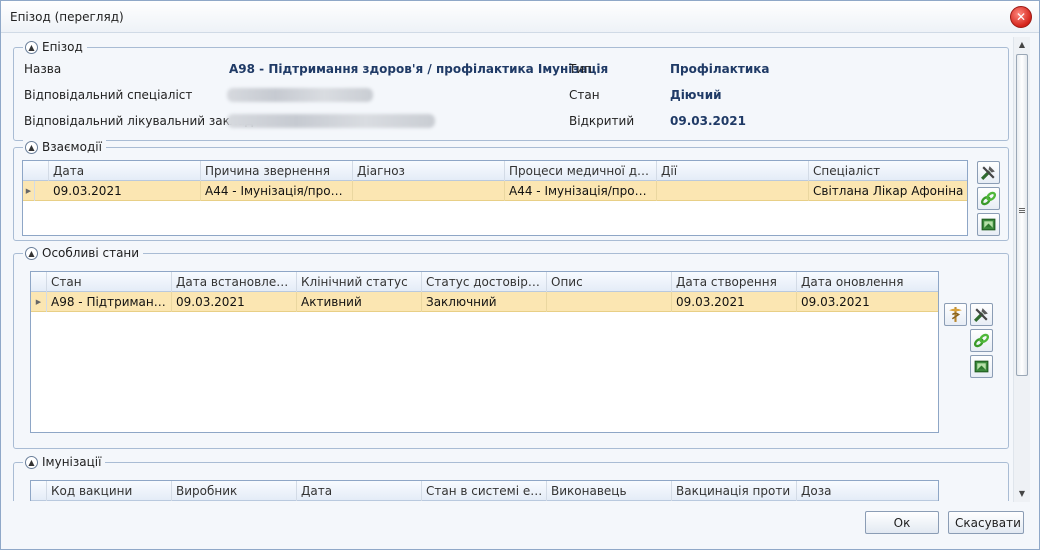 This screenshot has width=1040, height=550. I want to click on specialist-label: Відповідальний спеціаліст, so click(108, 95).